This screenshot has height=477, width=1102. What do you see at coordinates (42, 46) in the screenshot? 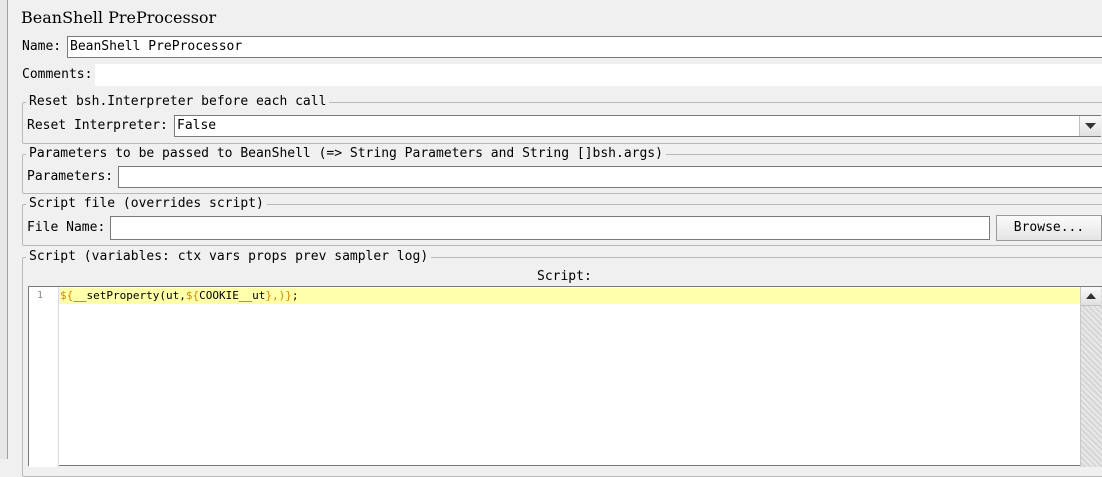
I see `name-label: Name:` at bounding box center [42, 46].